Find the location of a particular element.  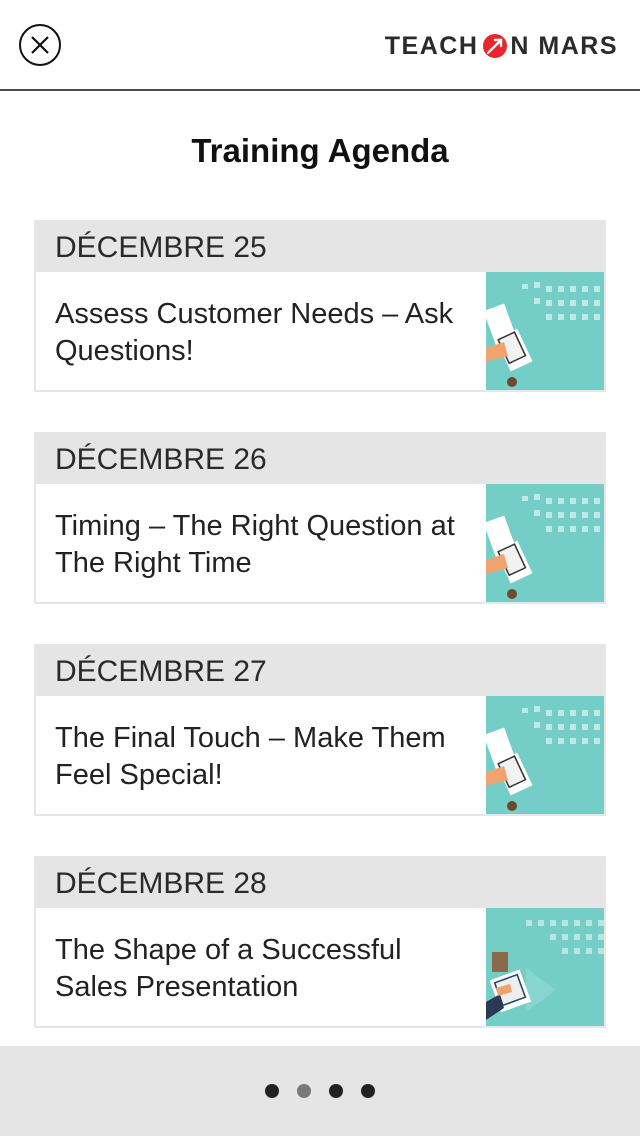

card-date: DÉCEMBRE 28 is located at coordinates (320, 883).